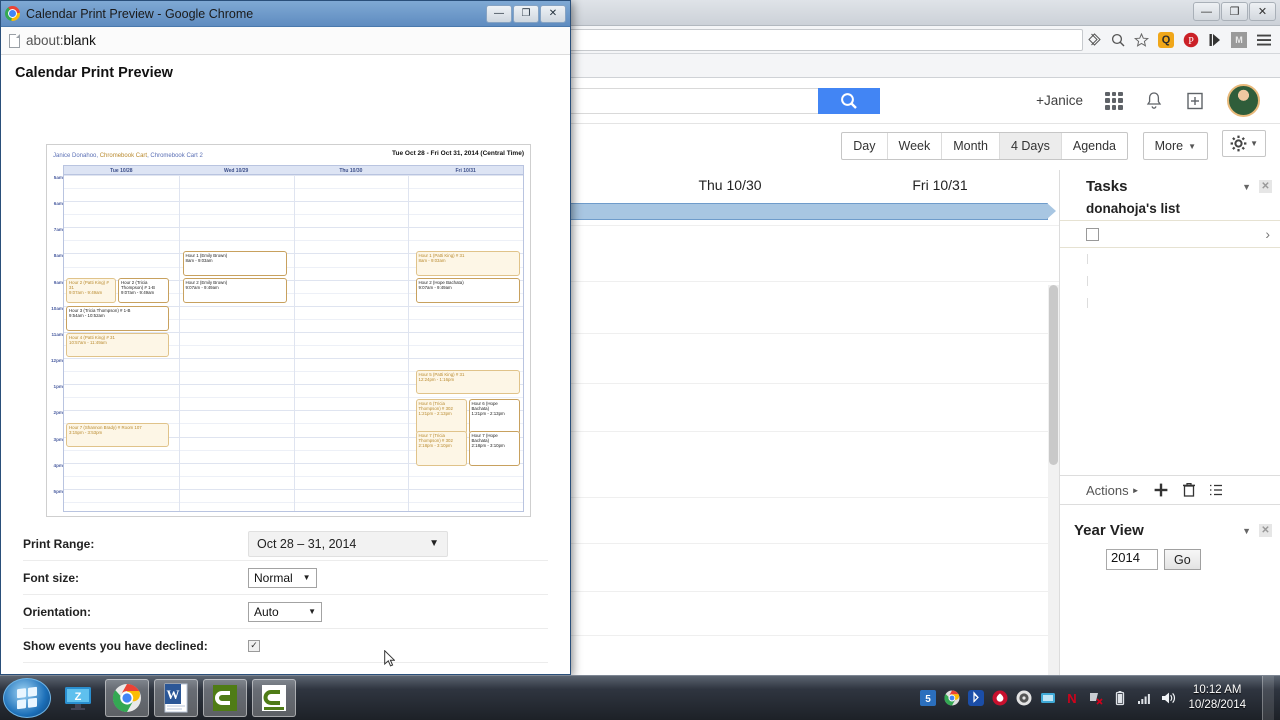 Image resolution: width=1280 pixels, height=720 pixels. What do you see at coordinates (1264, 40) in the screenshot?
I see `chrome-menu-icon` at bounding box center [1264, 40].